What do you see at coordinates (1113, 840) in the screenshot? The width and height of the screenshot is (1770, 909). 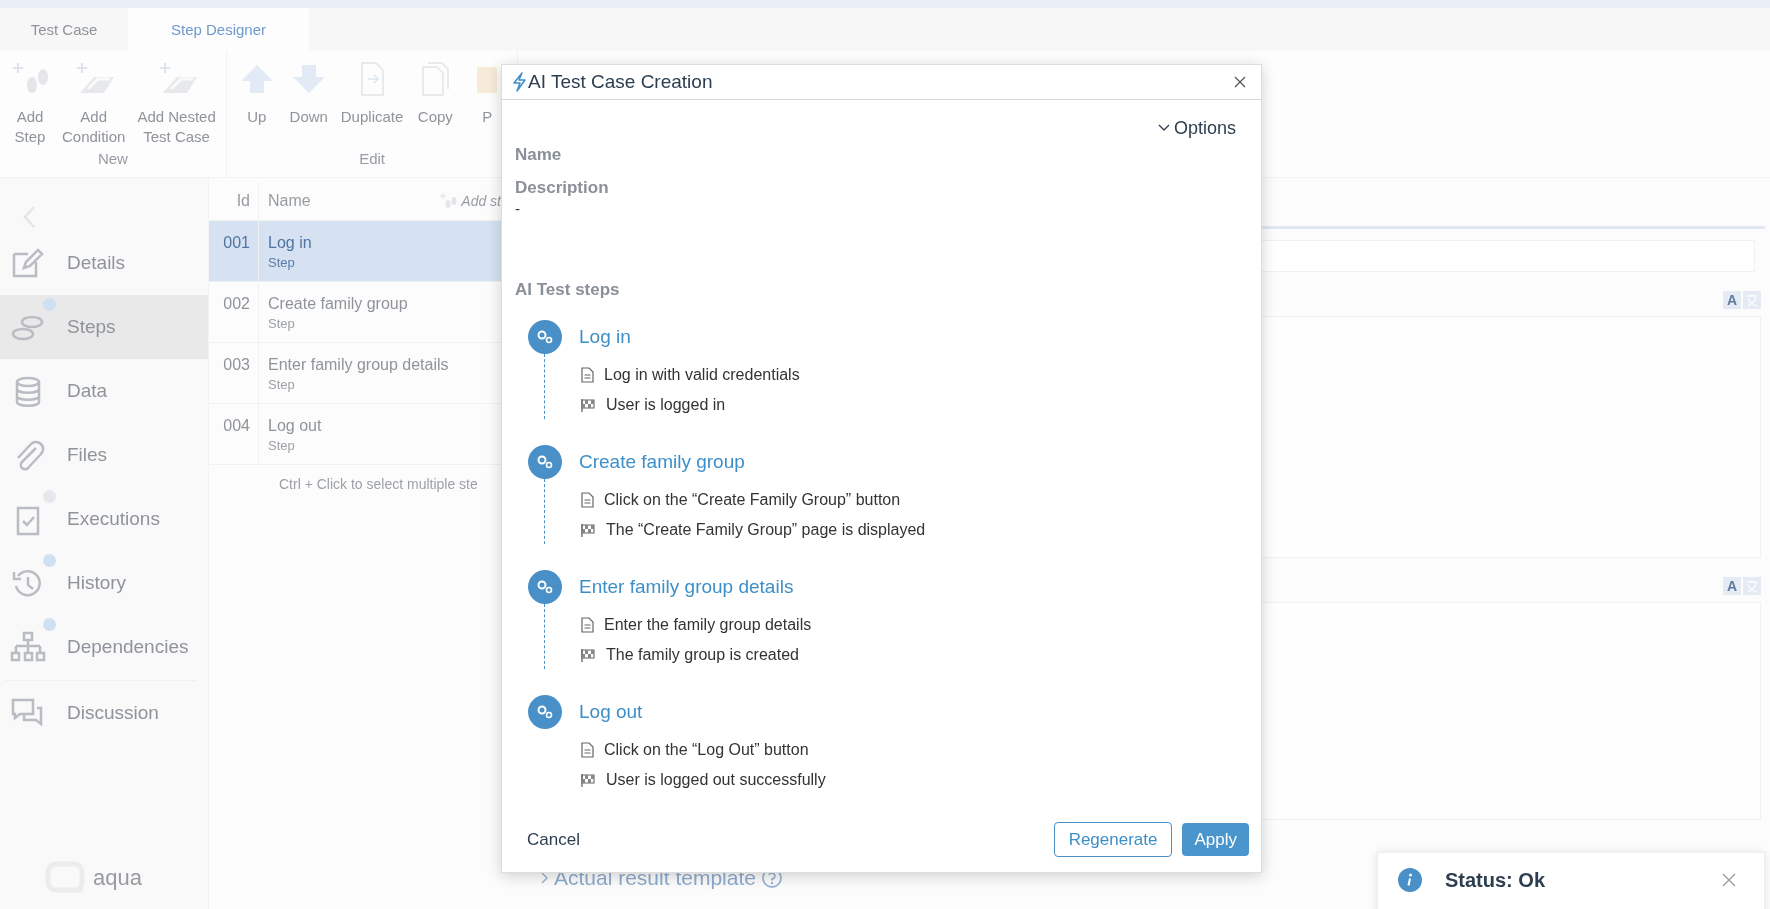 I see `regenerate-button: Regenerate` at bounding box center [1113, 840].